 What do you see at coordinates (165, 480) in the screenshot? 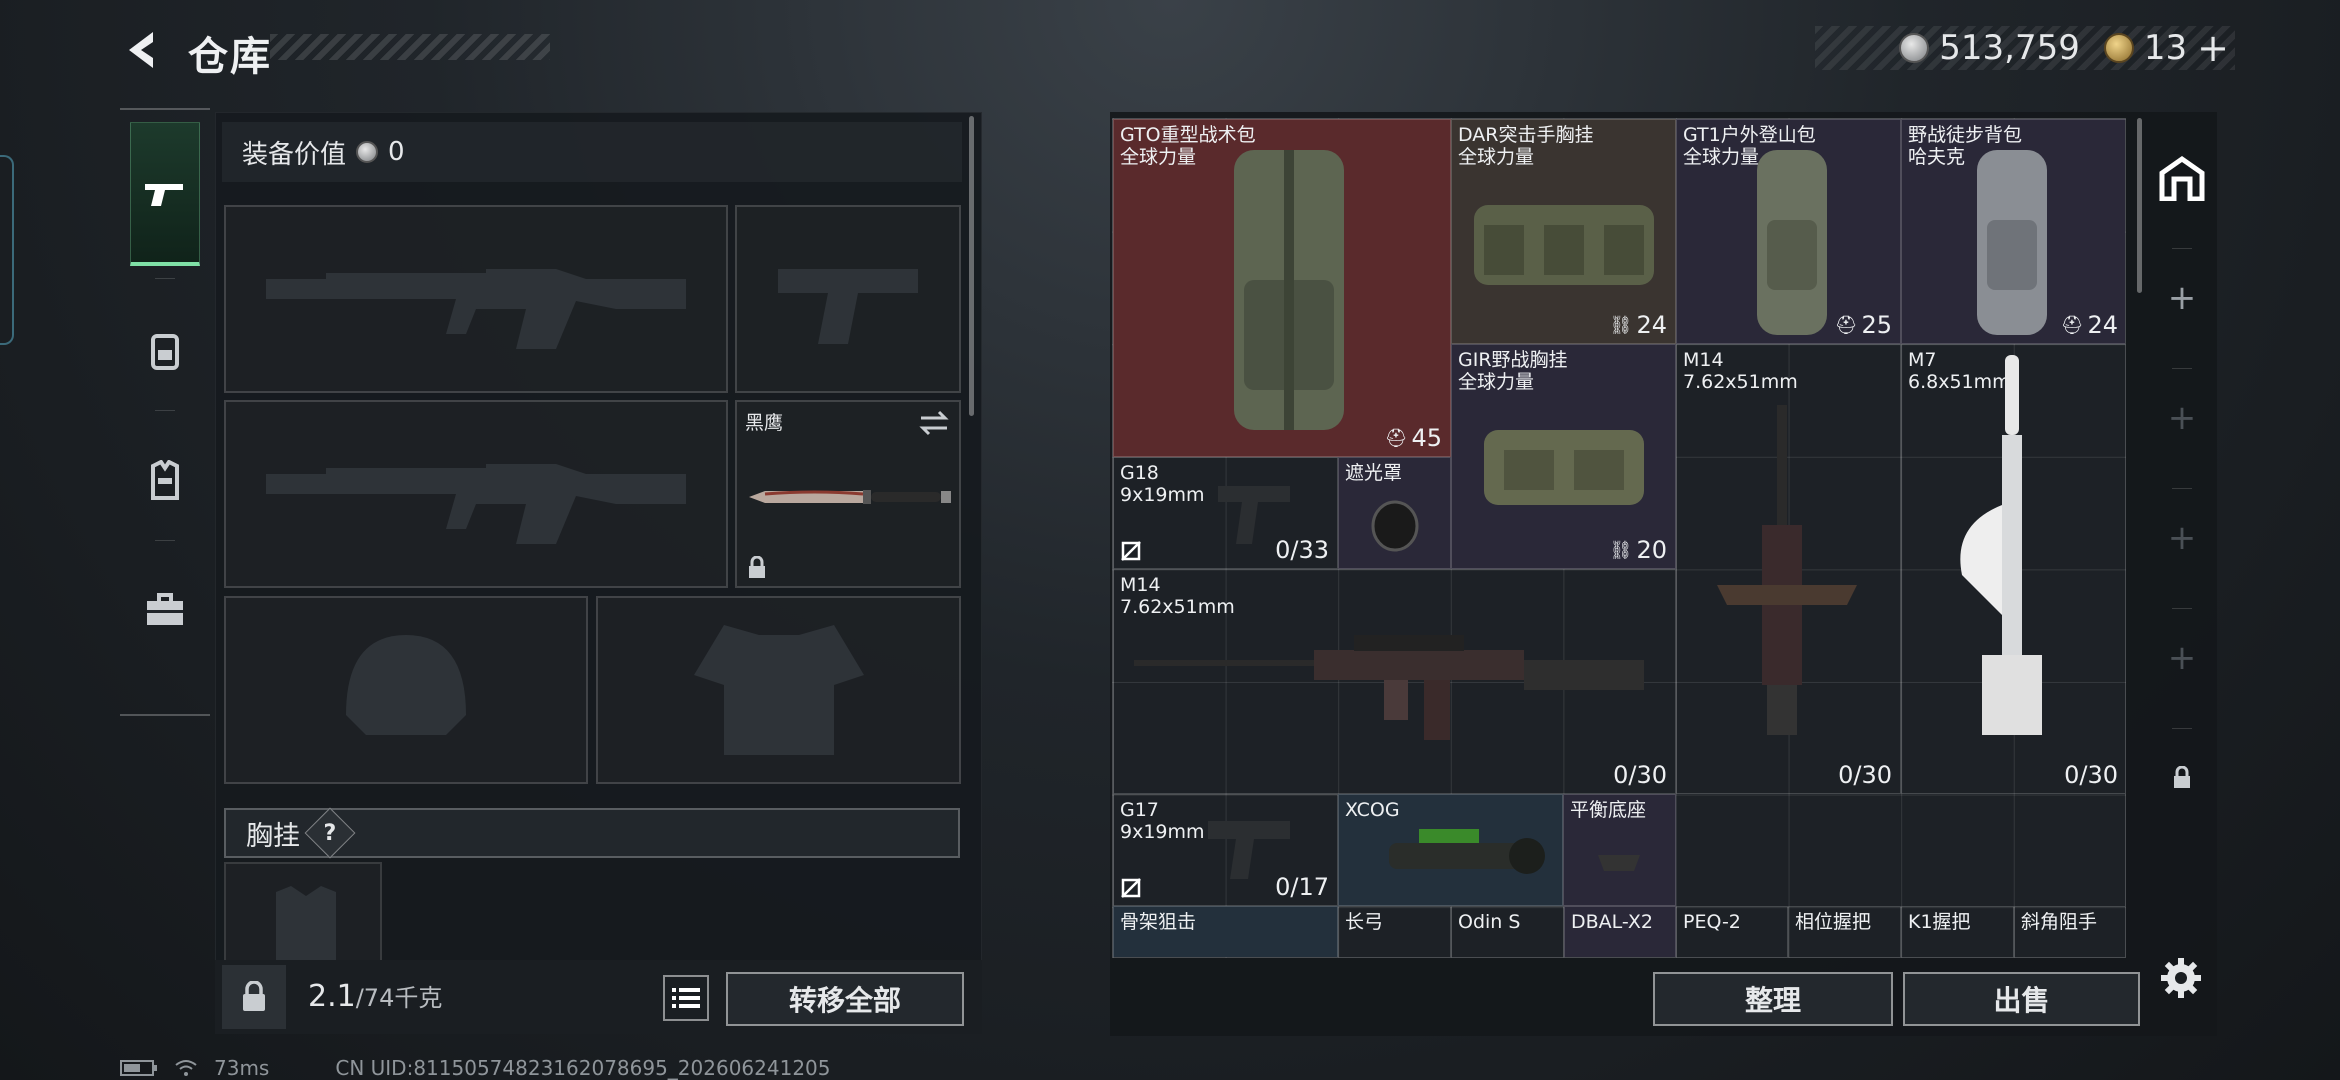
I see `tab-vests` at bounding box center [165, 480].